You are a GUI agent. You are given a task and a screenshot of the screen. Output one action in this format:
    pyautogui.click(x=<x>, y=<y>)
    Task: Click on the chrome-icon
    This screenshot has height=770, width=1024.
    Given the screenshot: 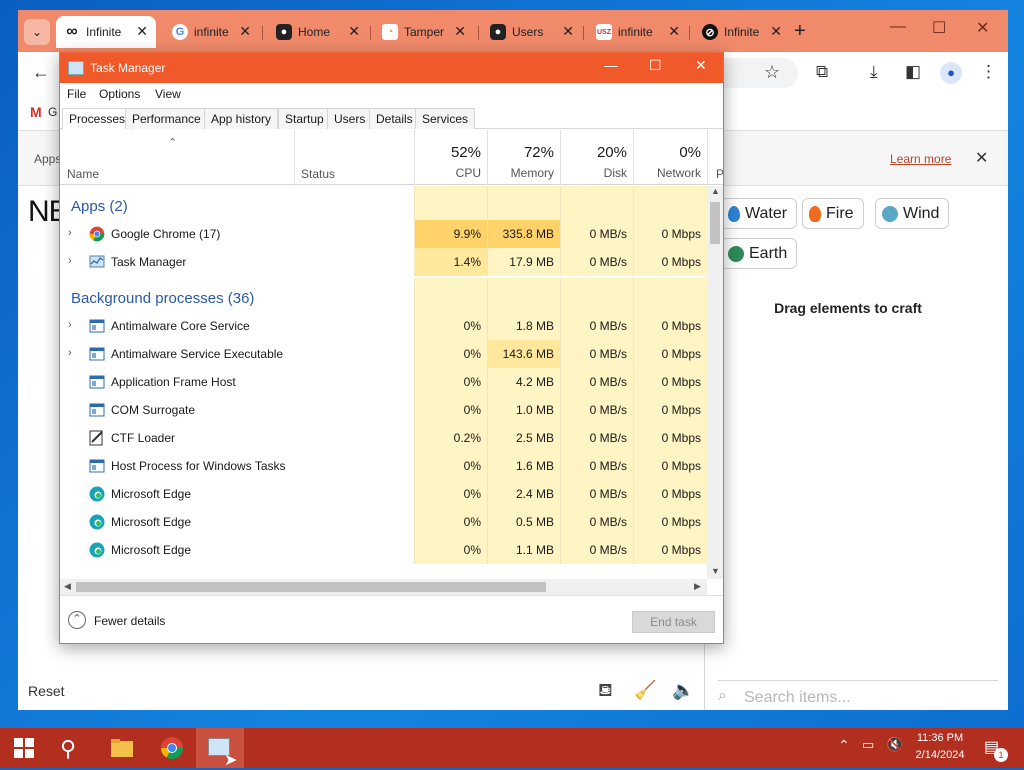 What is the action you would take?
    pyautogui.click(x=172, y=748)
    